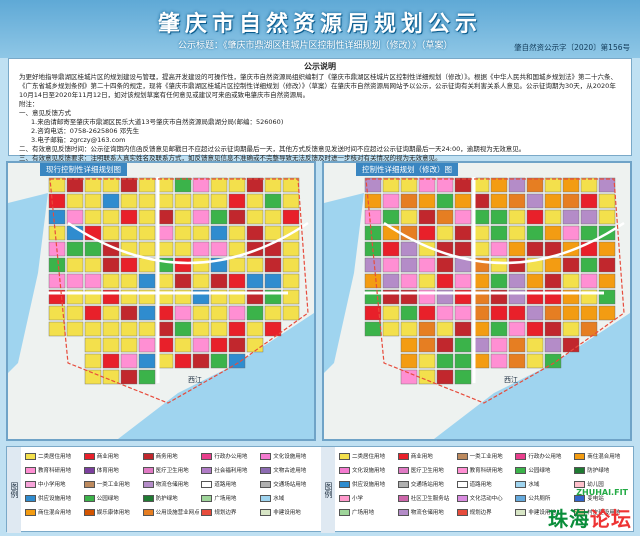 This screenshot has width=640, height=536. Describe the element at coordinates (426, 484) in the screenshot. I see `legend-item: 交通场站用地` at that location.